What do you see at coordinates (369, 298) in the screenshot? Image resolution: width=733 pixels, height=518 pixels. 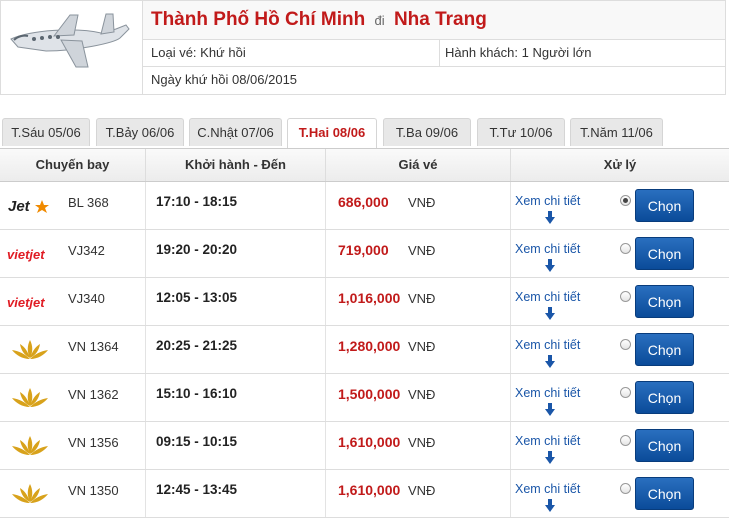 I see `fare-price: 1,016,000` at bounding box center [369, 298].